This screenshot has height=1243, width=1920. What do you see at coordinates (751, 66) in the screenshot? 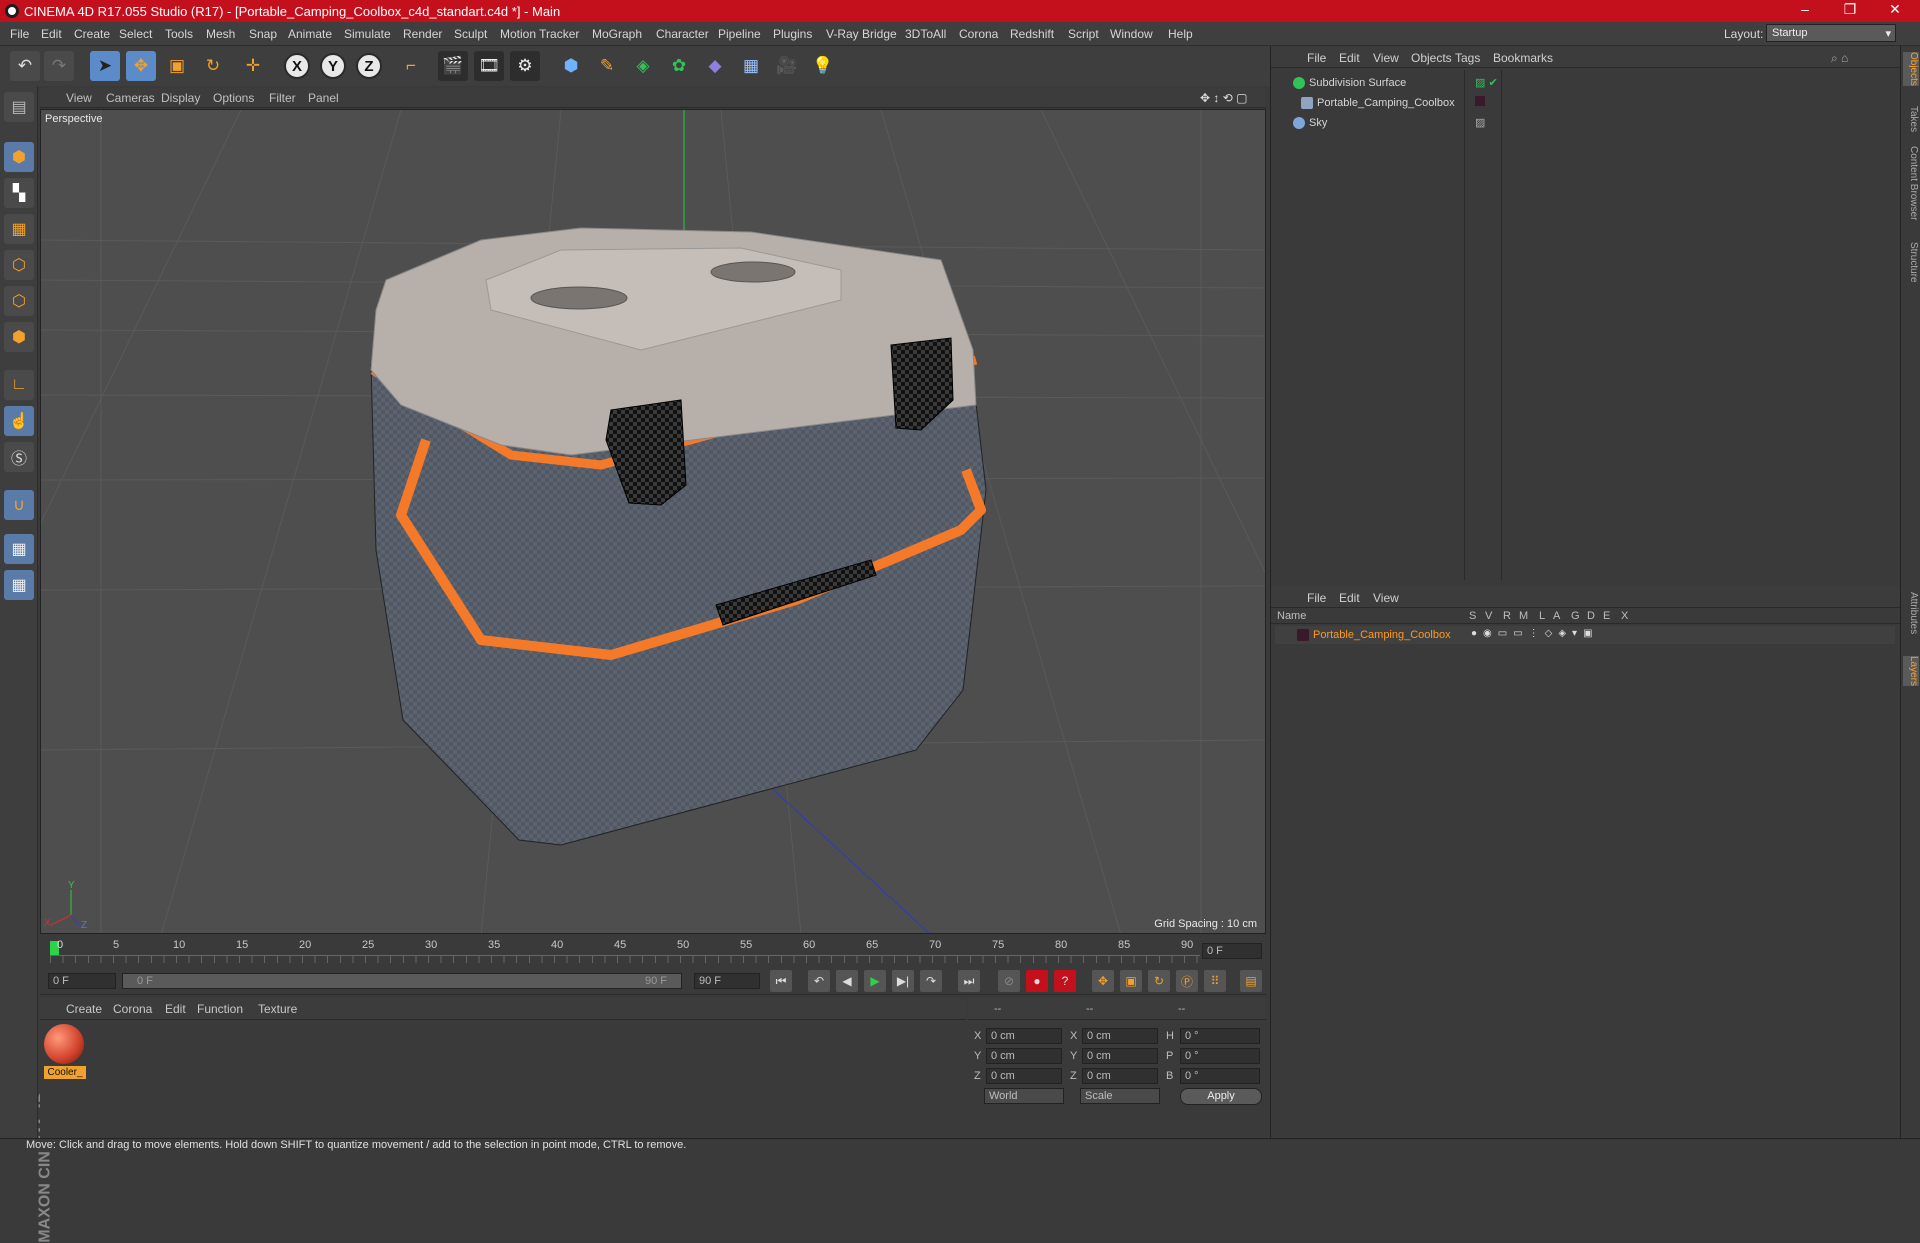
I see `floor-icon: ▦` at bounding box center [751, 66].